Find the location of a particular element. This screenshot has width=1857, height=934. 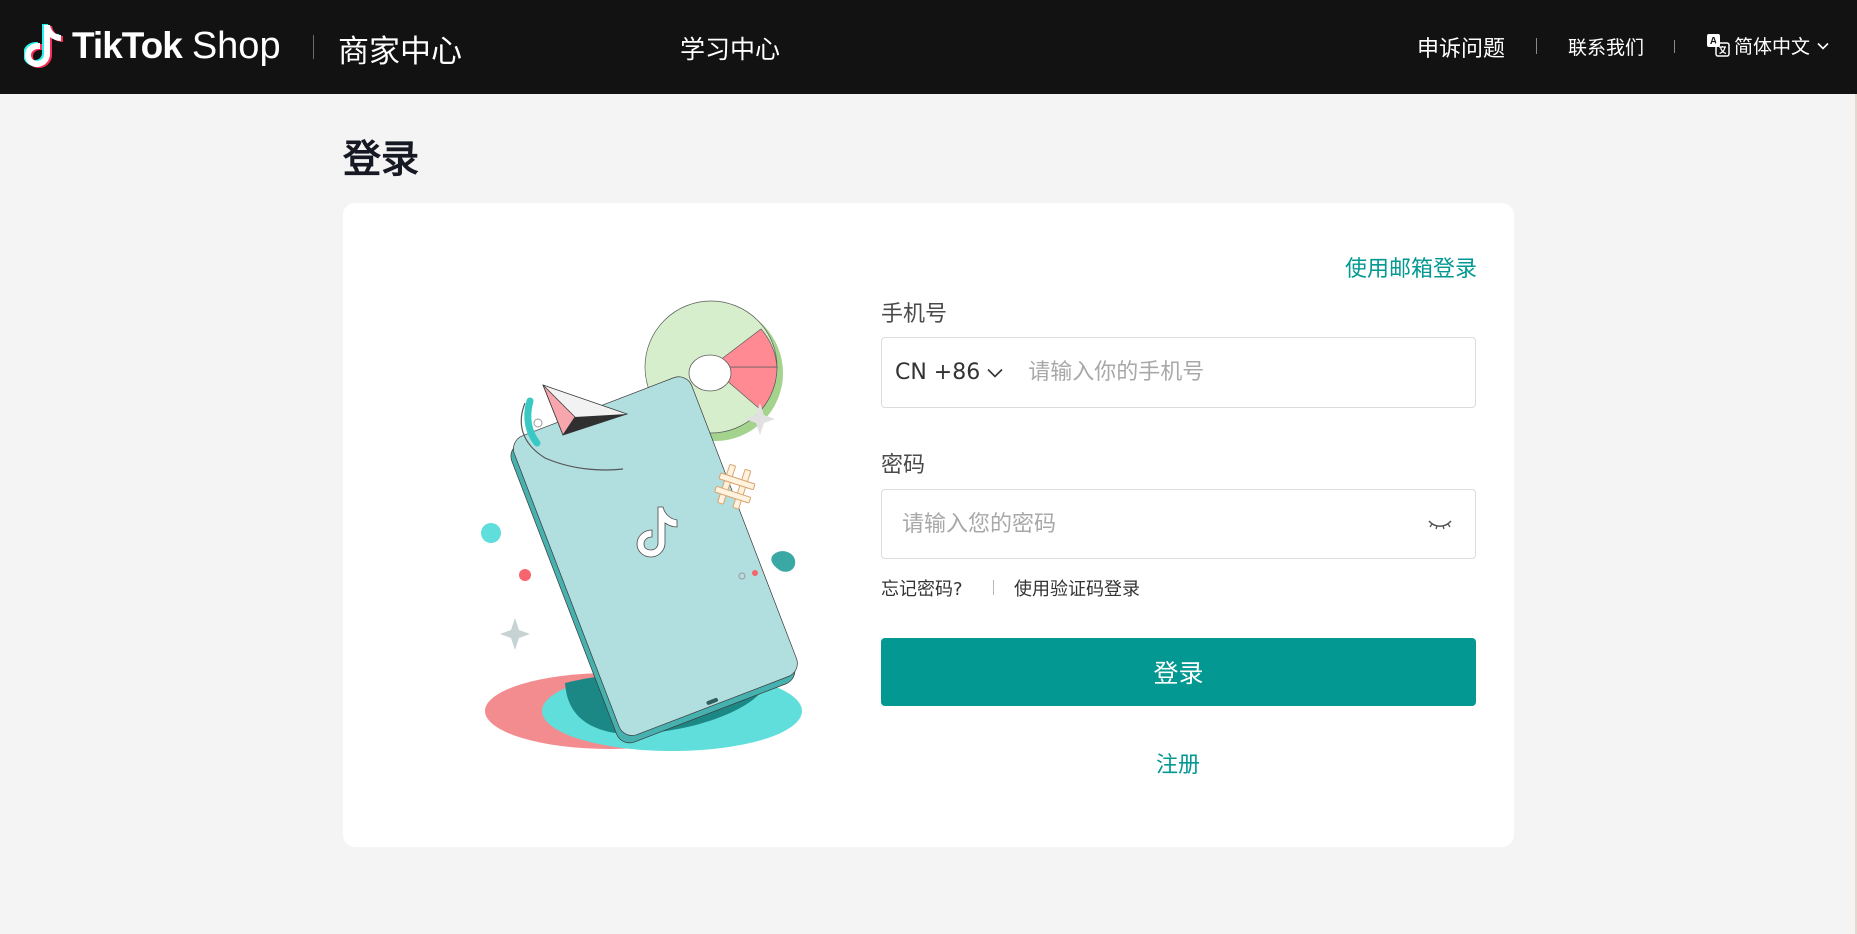

links-divider is located at coordinates (993, 587).